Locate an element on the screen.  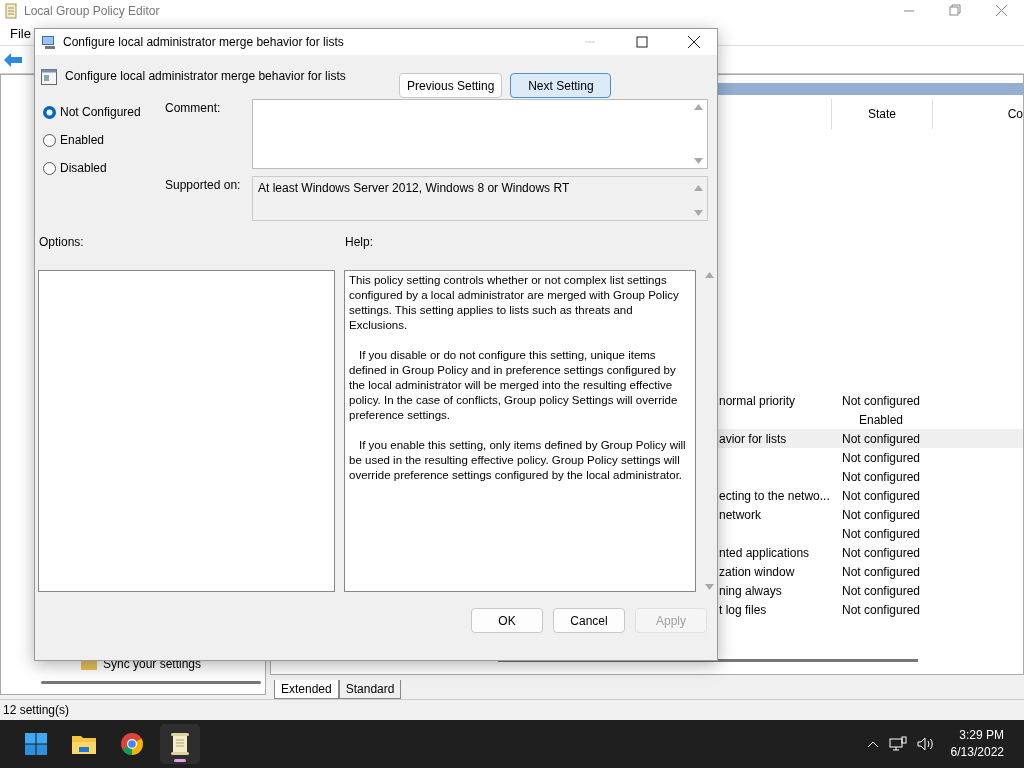
column-header: State is located at coordinates (882, 114).